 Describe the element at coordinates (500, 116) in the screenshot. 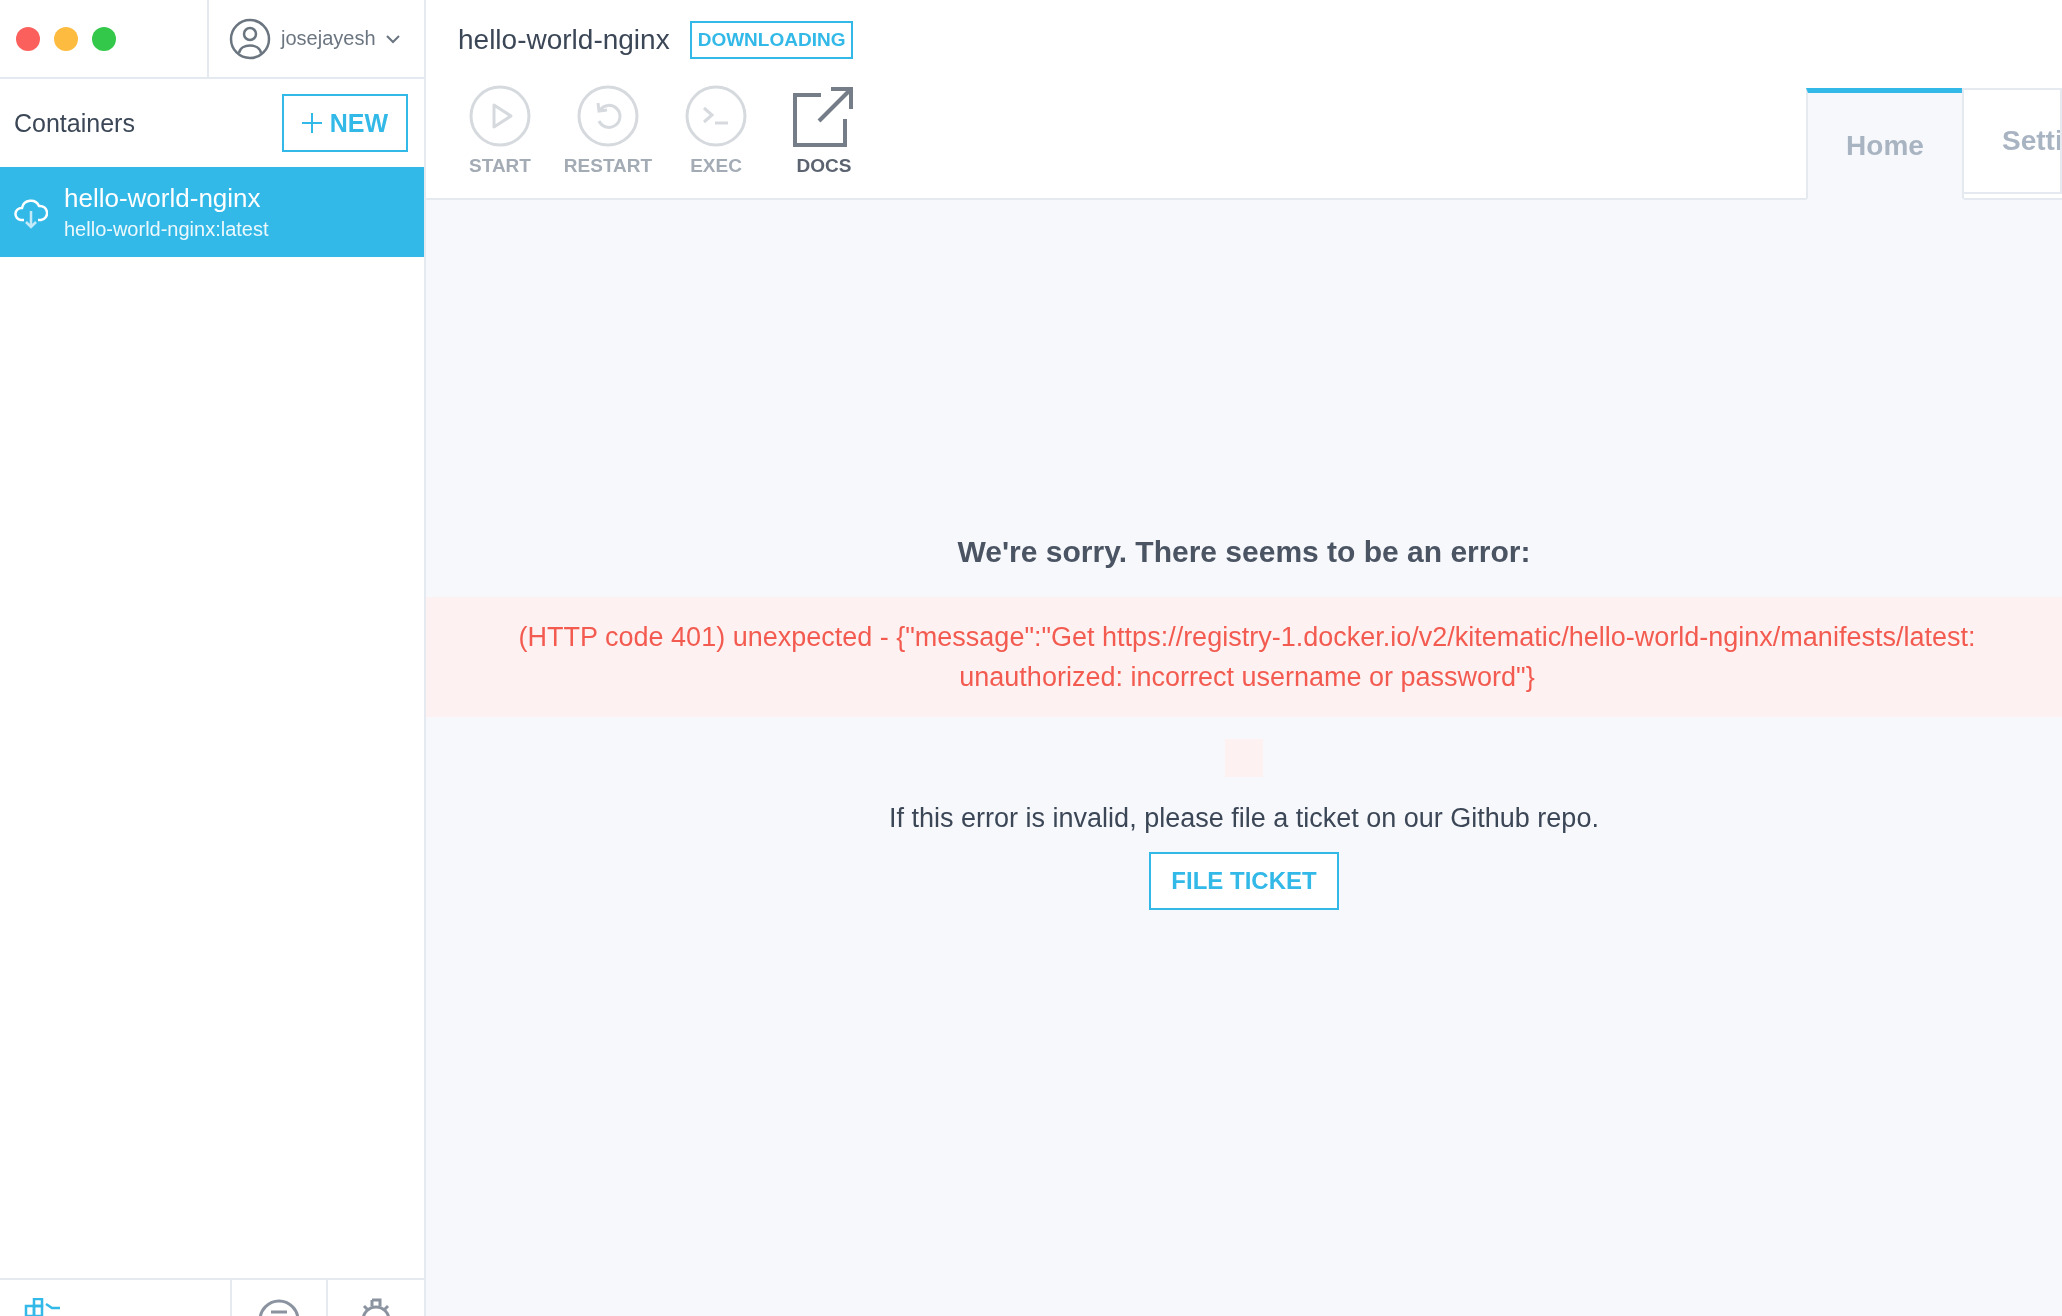

I see `play-icon` at that location.